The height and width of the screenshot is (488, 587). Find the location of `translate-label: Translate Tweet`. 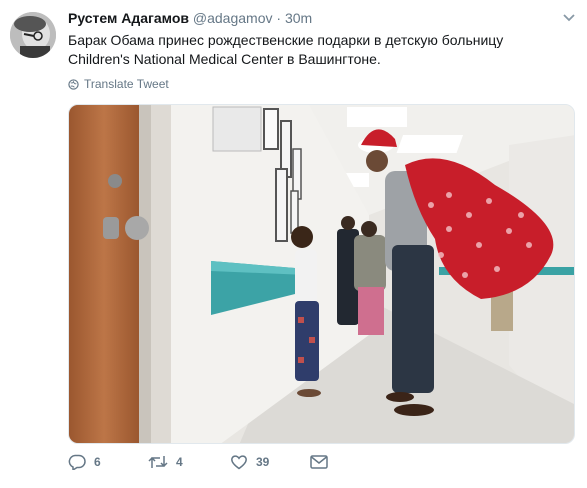

translate-label: Translate Tweet is located at coordinates (126, 84).